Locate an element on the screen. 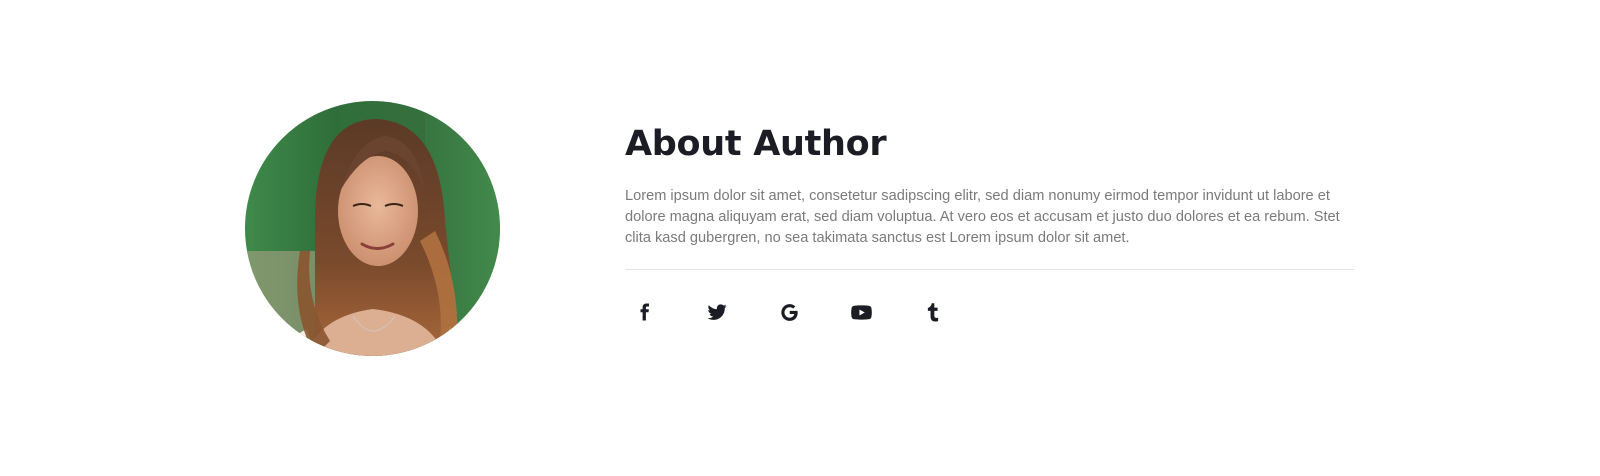 The width and height of the screenshot is (1600, 476). twitter-icon is located at coordinates (717, 311).